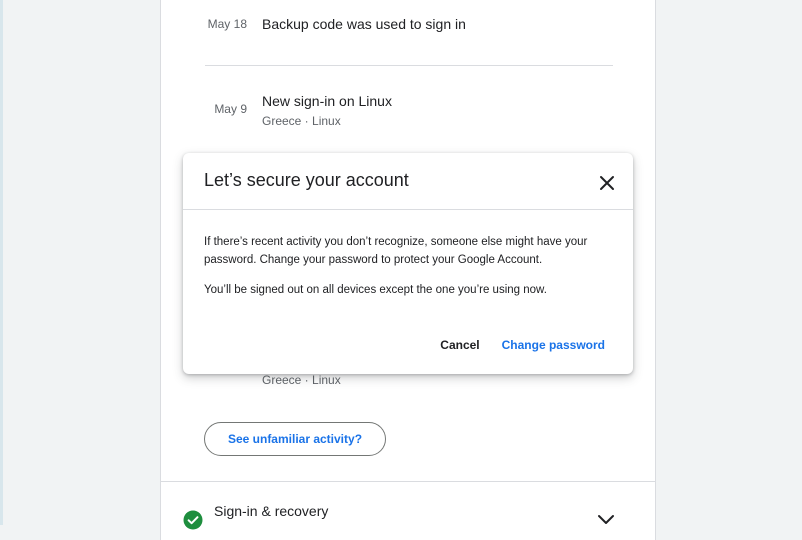 This screenshot has height=540, width=802. I want to click on dialog-actions: Cancel Change password, so click(522, 345).